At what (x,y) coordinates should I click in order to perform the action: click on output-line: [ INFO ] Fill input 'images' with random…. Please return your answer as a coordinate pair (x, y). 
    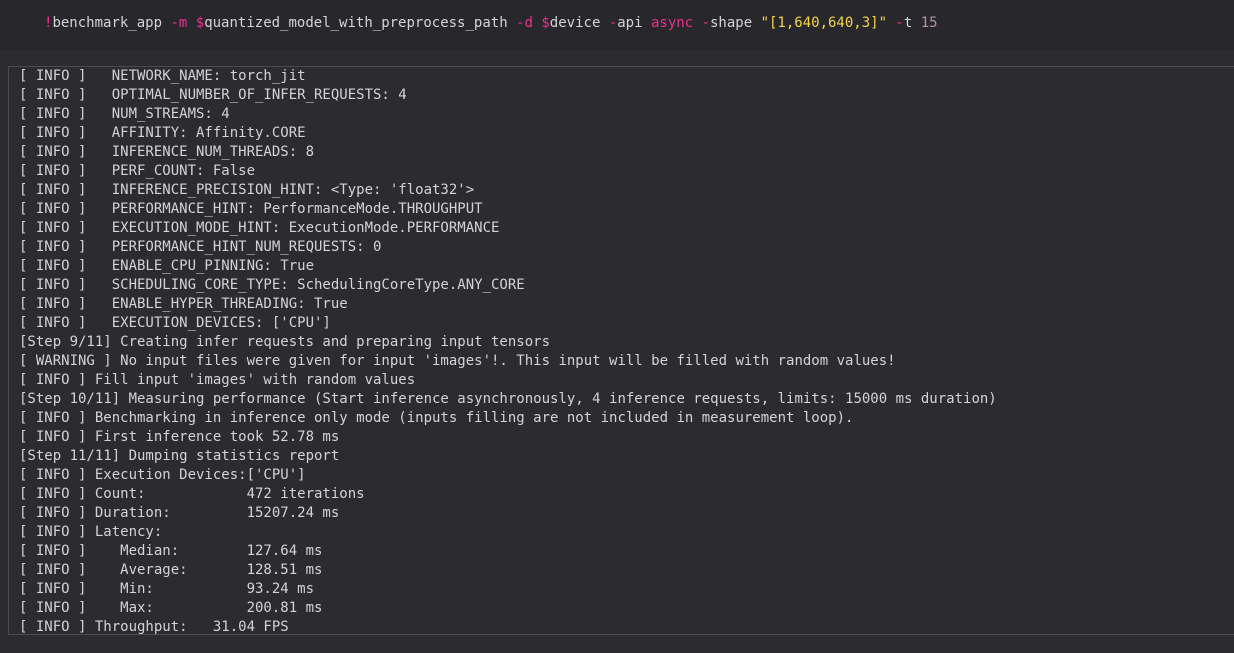
    Looking at the image, I should click on (217, 380).